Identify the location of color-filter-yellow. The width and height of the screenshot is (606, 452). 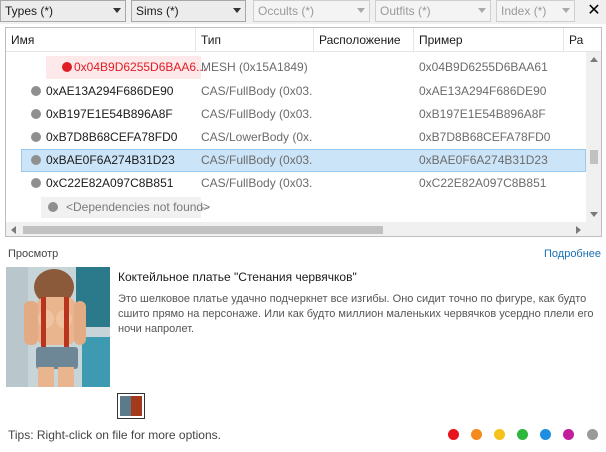
(499, 434).